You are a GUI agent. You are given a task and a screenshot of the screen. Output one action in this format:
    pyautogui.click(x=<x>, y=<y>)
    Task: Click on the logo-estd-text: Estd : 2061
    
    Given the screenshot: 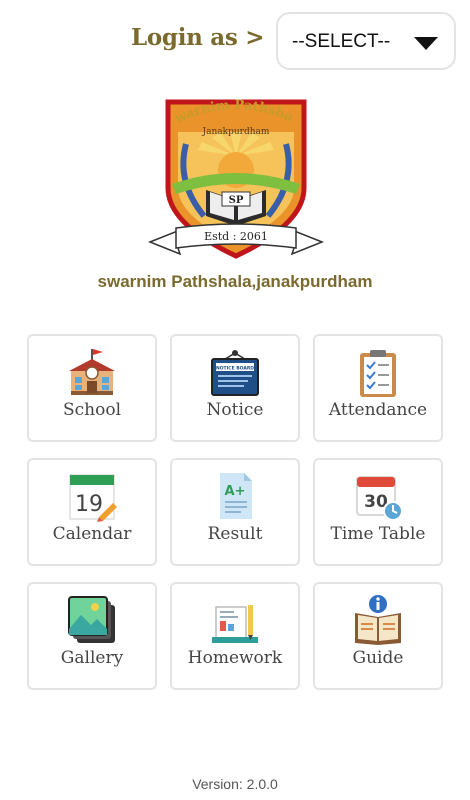 What is the action you would take?
    pyautogui.click(x=236, y=236)
    